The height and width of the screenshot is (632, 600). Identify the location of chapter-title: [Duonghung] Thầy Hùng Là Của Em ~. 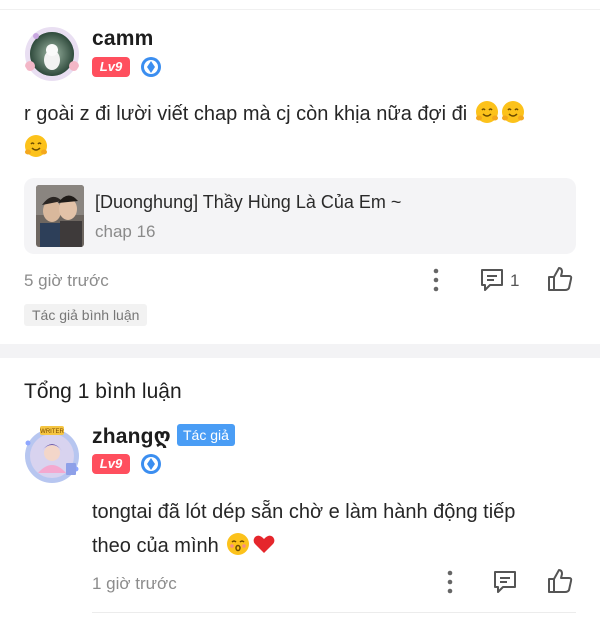
(248, 202).